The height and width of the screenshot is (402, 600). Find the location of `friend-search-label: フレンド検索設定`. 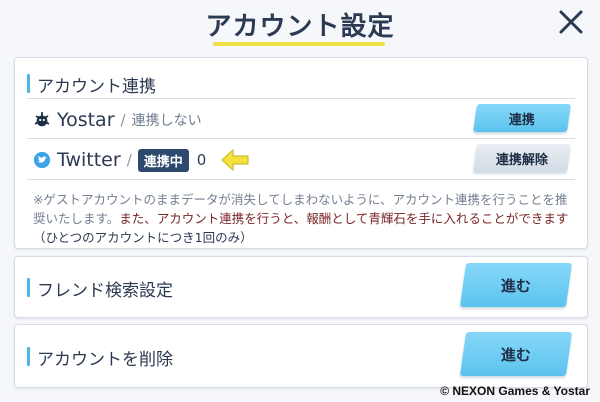

friend-search-label: フレンド検索設定 is located at coordinates (100, 288).